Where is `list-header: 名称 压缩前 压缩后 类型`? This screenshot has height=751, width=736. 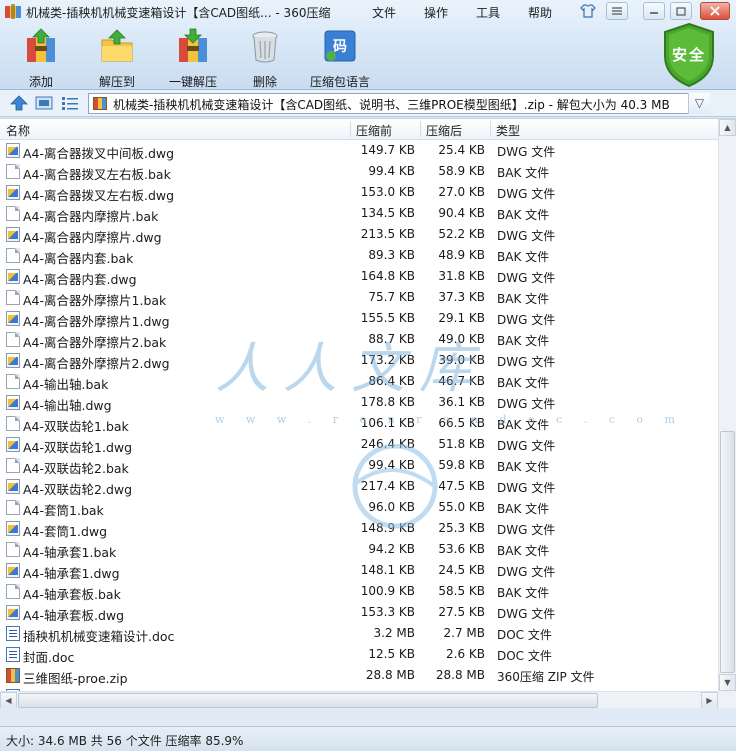 list-header: 名称 压缩前 压缩后 类型 is located at coordinates (359, 129).